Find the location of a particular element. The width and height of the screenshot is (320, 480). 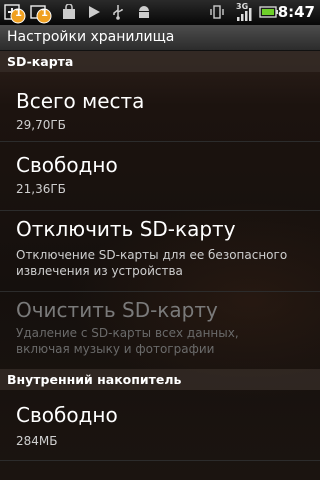

section-header-label: SD-карта is located at coordinates (40, 61).